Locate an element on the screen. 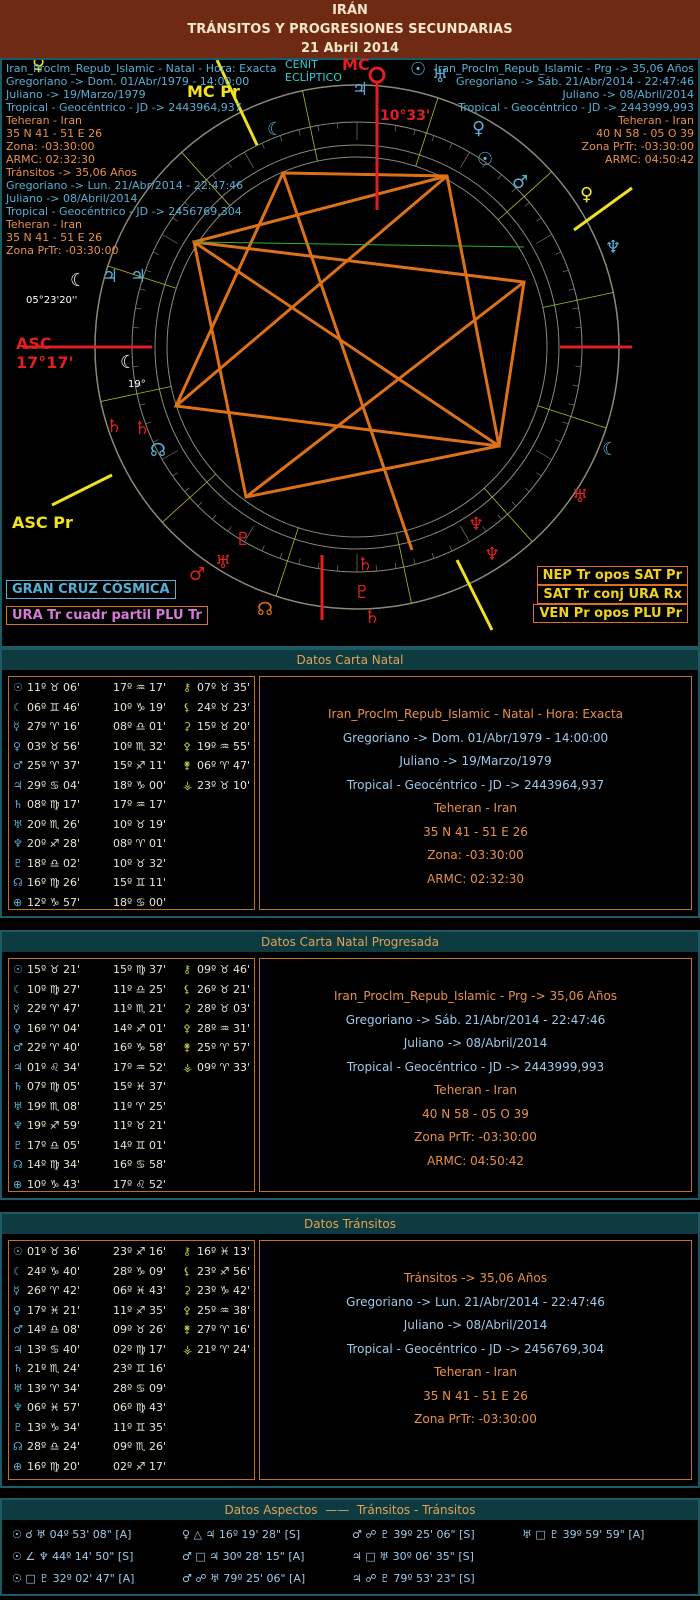  asteroid-position: 24º ♉ 23' is located at coordinates (224, 707).